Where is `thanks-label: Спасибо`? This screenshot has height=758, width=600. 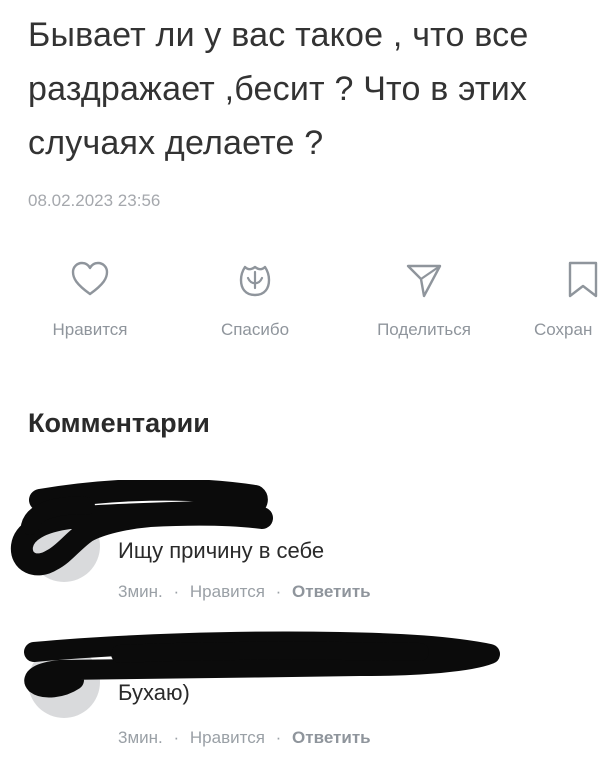 thanks-label: Спасибо is located at coordinates (255, 329).